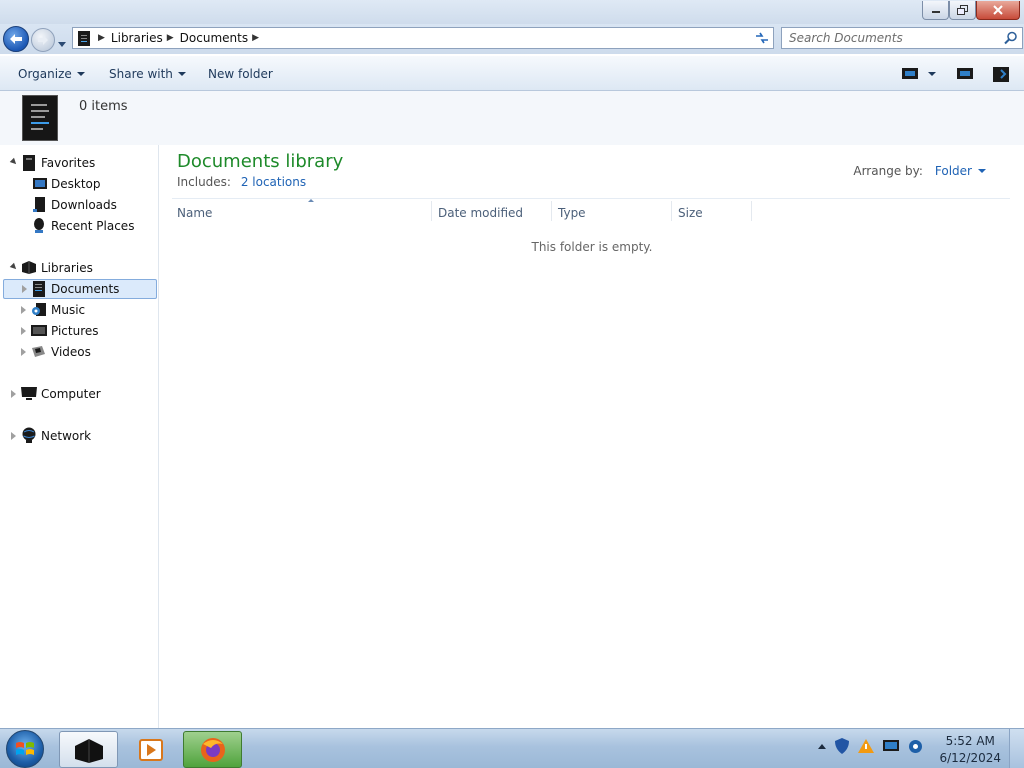 This screenshot has width=1024, height=768. Describe the element at coordinates (212, 749) in the screenshot. I see `taskbar-firefox-button` at that location.